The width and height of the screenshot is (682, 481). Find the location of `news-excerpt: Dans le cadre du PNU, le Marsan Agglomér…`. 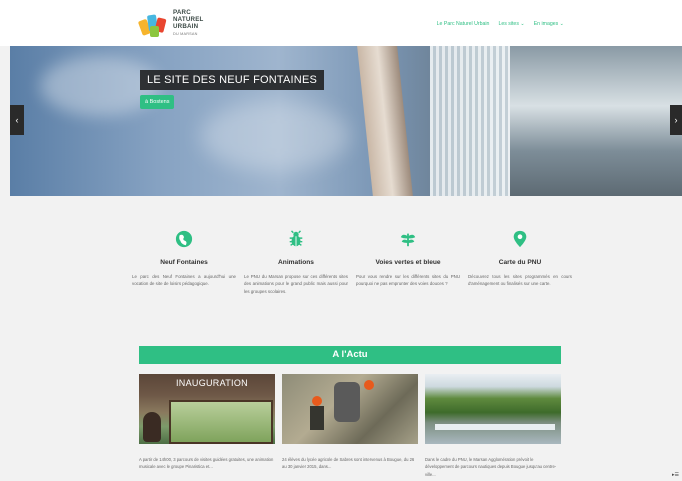

news-excerpt: Dans le cadre du PNU, le Marsan Agglomér… is located at coordinates (491, 467).